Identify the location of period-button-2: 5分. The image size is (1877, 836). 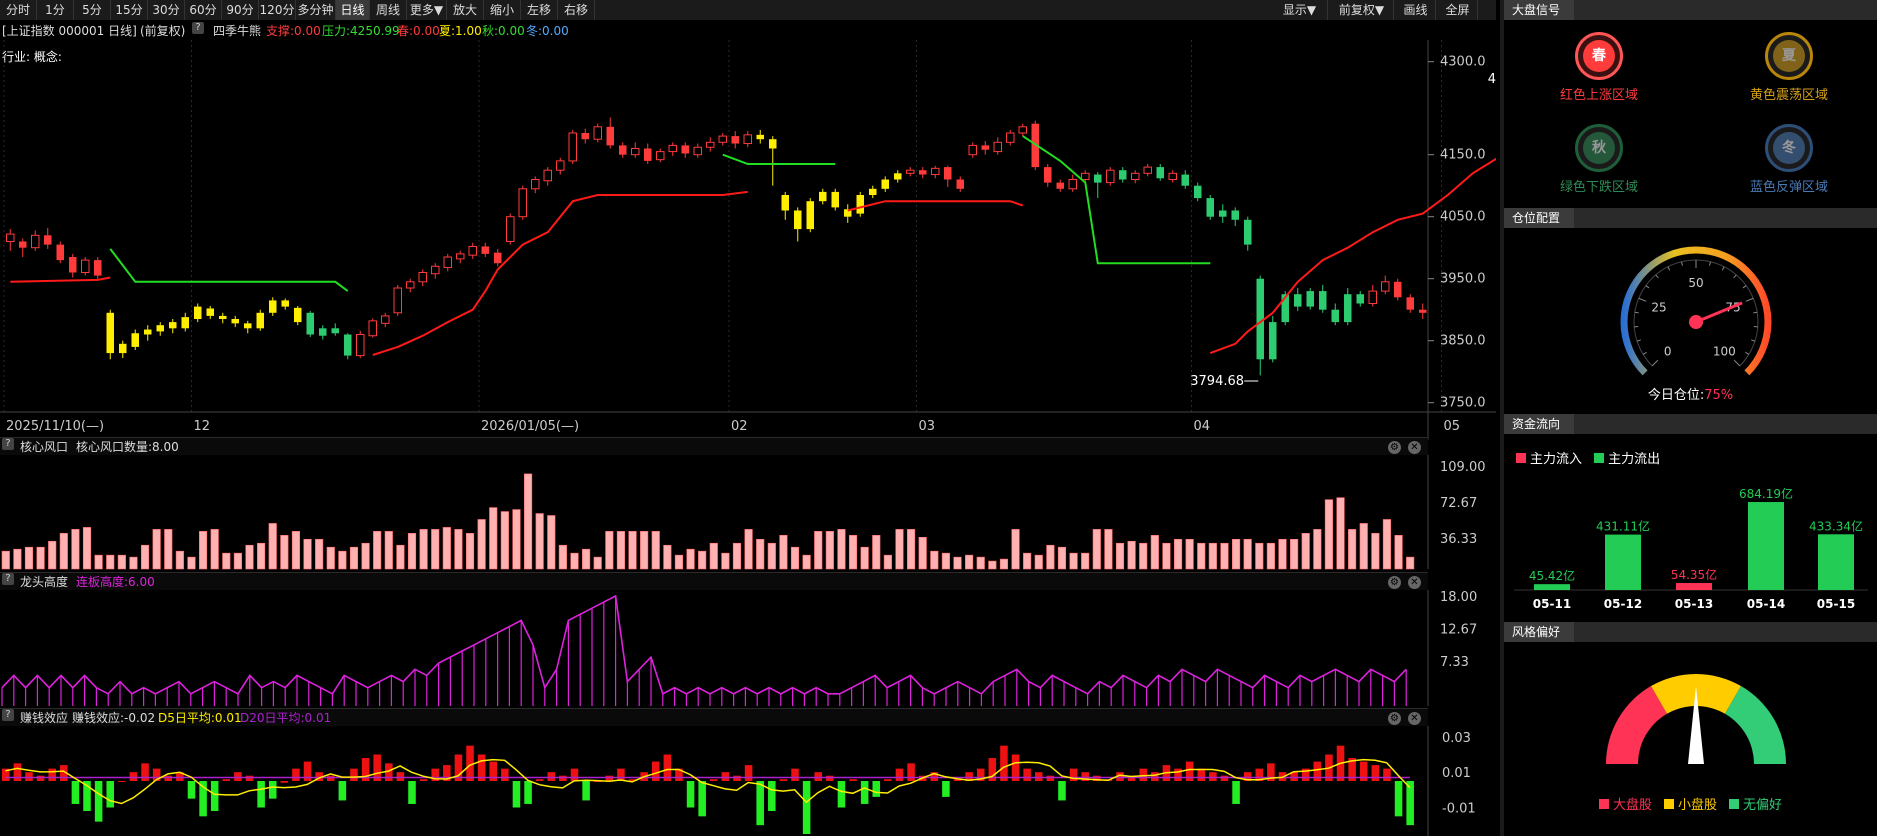
(92, 10).